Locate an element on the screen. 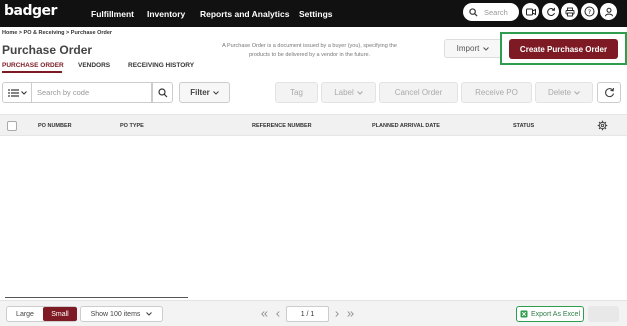 This screenshot has width=627, height=326. label-button: Label is located at coordinates (348, 92).